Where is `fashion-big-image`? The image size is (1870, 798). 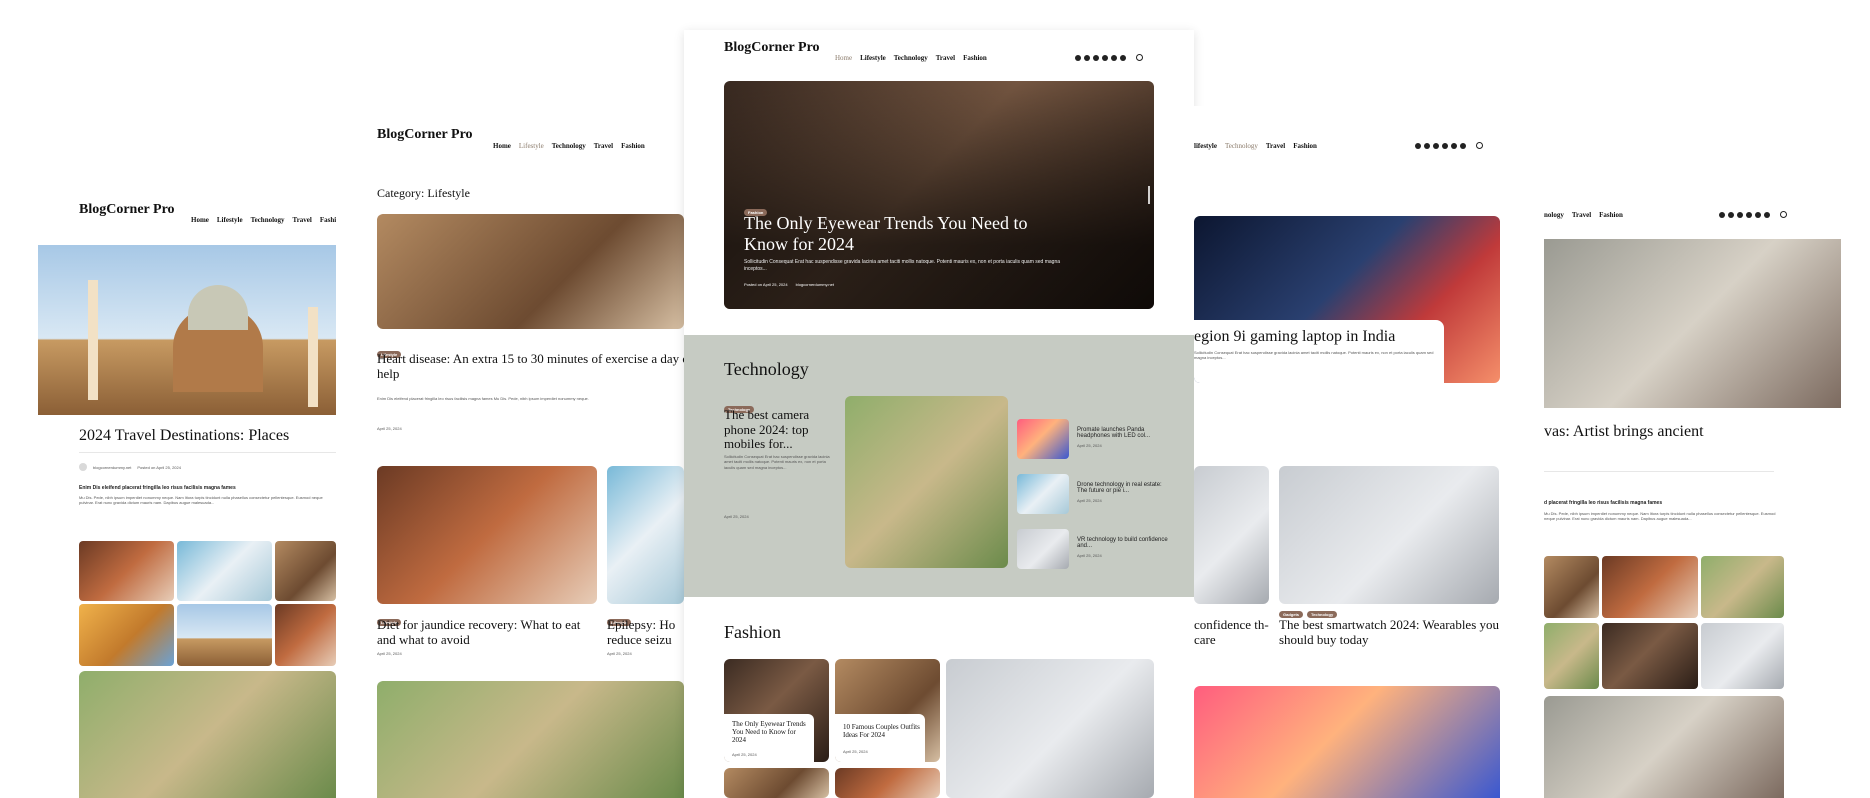
fashion-big-image is located at coordinates (1050, 728).